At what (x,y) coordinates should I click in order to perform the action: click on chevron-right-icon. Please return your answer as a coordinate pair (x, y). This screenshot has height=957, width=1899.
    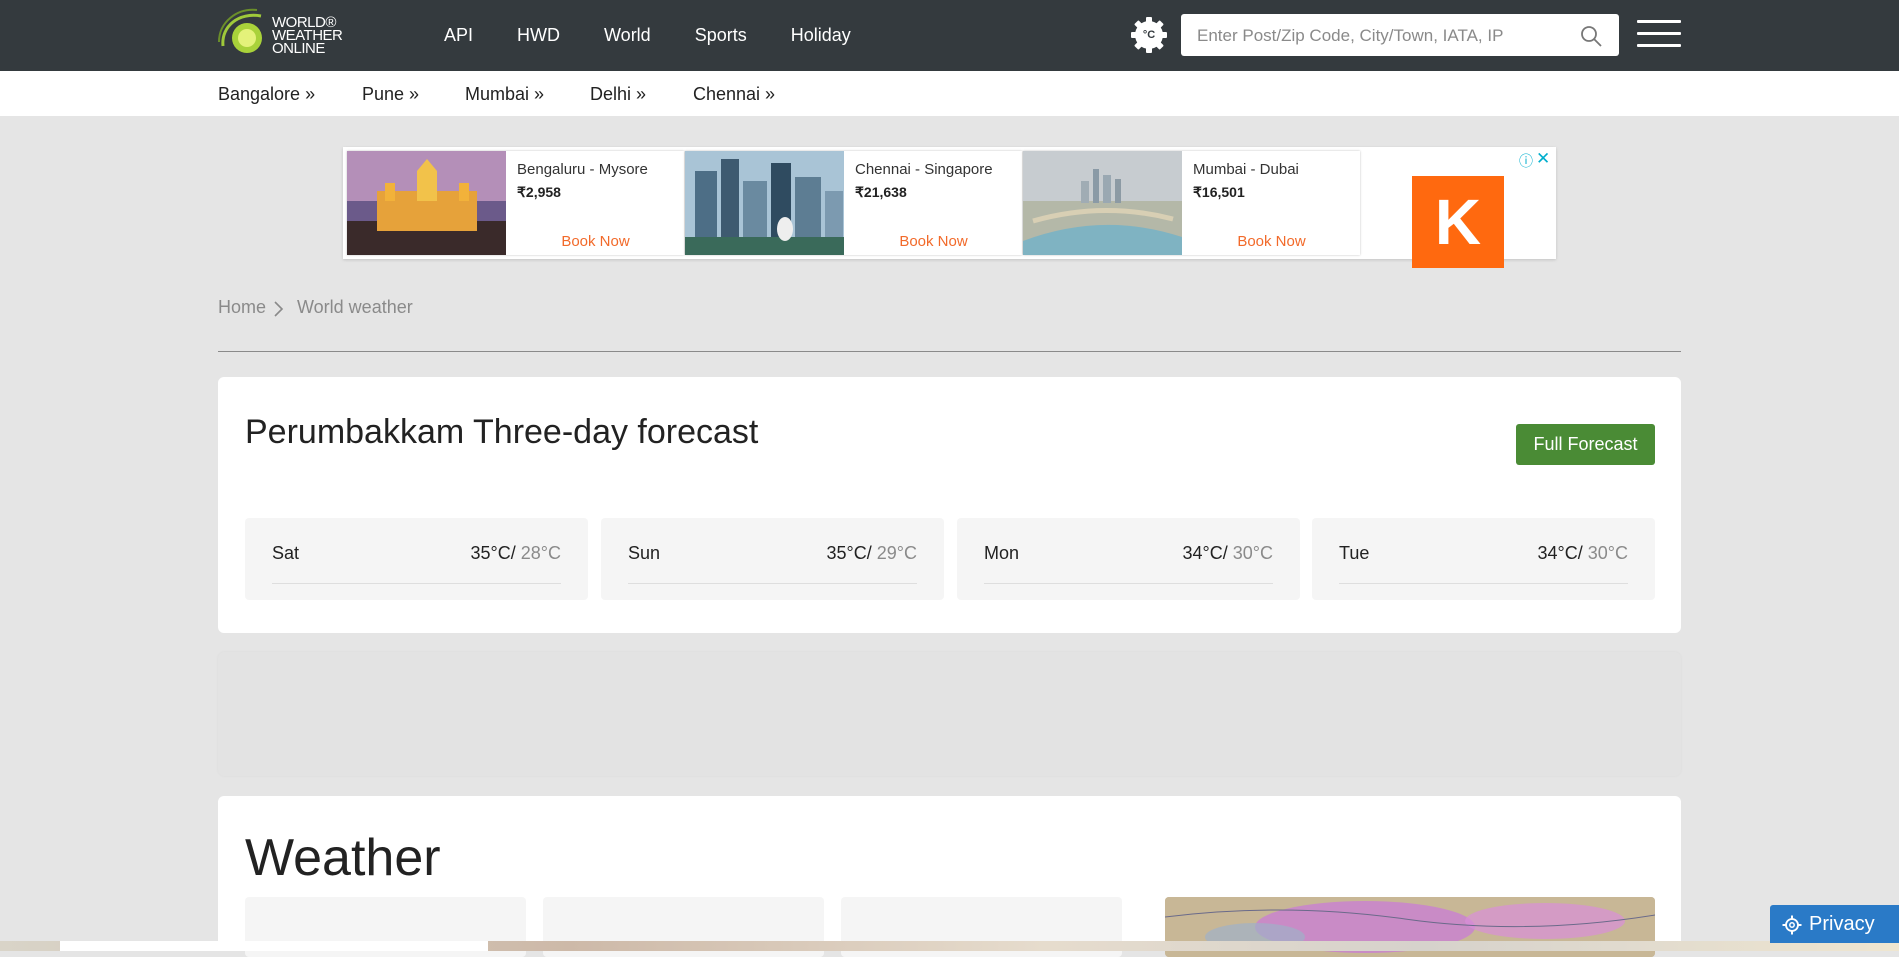
    Looking at the image, I should click on (279, 309).